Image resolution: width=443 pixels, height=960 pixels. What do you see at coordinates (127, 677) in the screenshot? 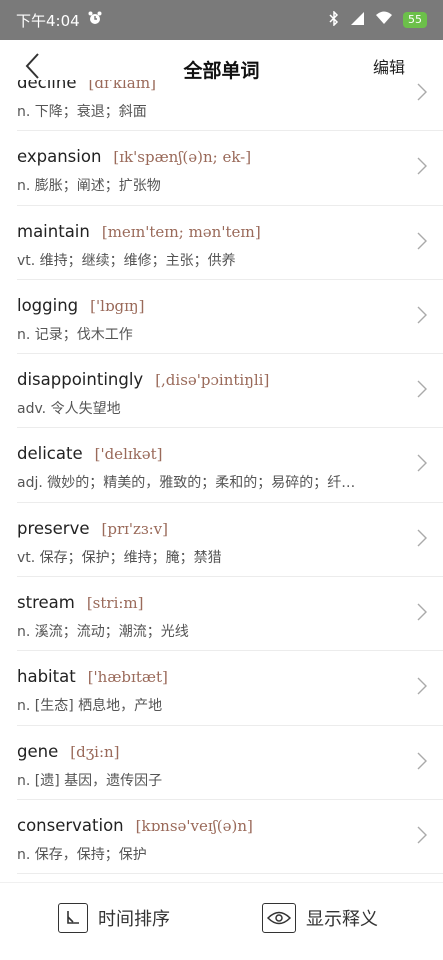
I see `word-phonetic: ['hæbɪtæt]` at bounding box center [127, 677].